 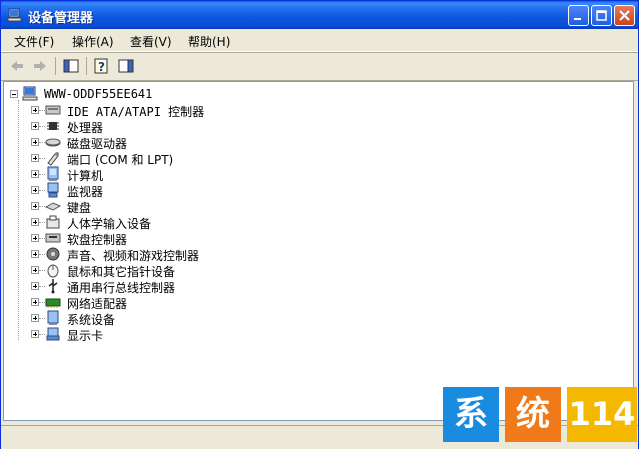 I want to click on tree-item-label: 声音、视频和游戏控制器, so click(x=133, y=256).